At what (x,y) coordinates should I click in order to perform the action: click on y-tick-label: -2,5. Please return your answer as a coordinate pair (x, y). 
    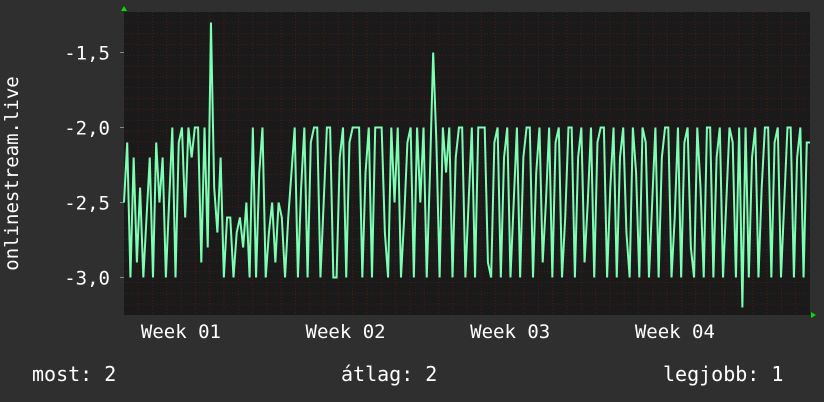
    Looking at the image, I should click on (87, 204).